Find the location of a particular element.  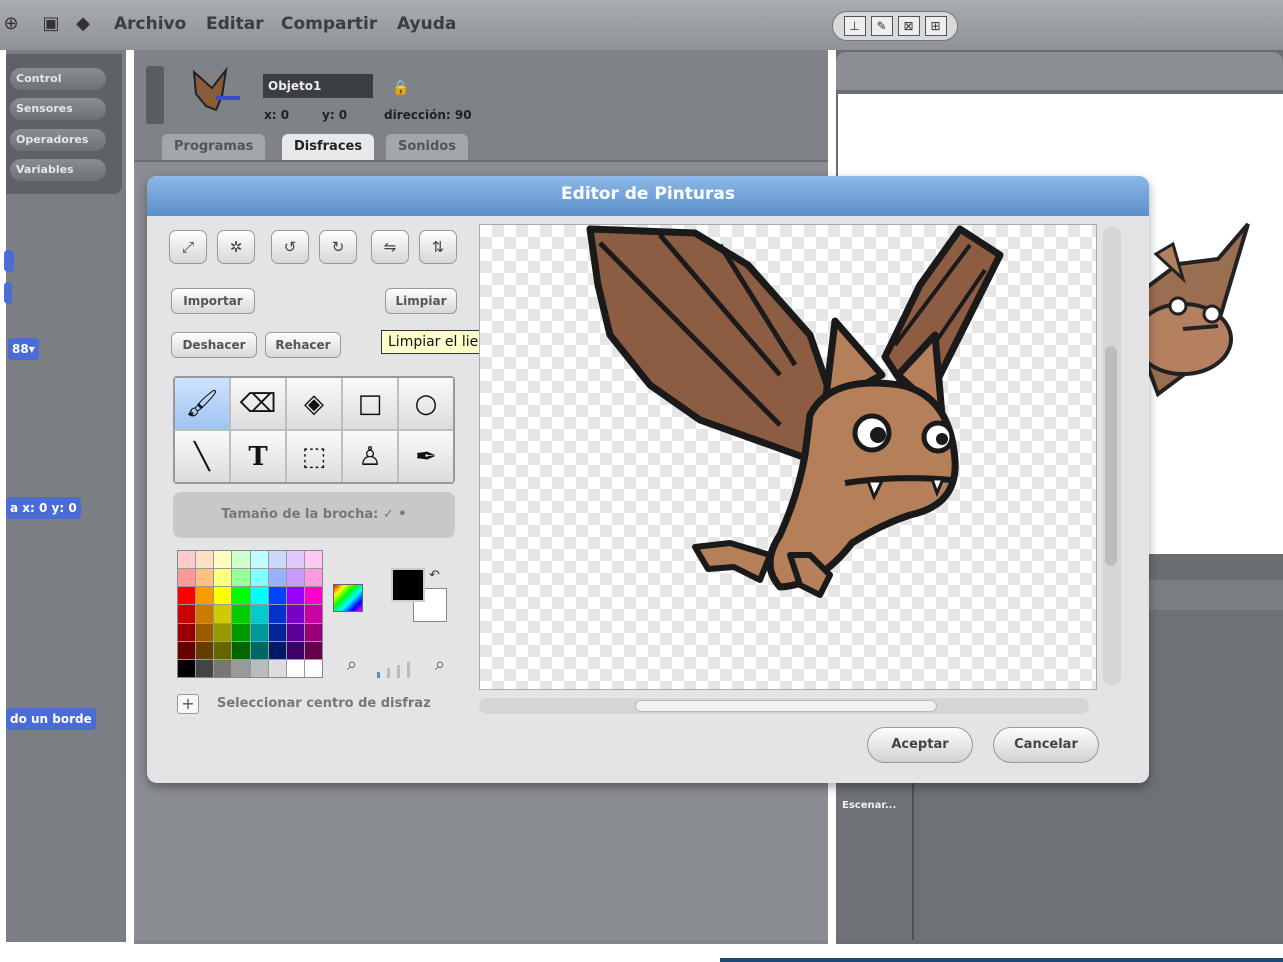

shrink-icon: ✲ is located at coordinates (236, 247).